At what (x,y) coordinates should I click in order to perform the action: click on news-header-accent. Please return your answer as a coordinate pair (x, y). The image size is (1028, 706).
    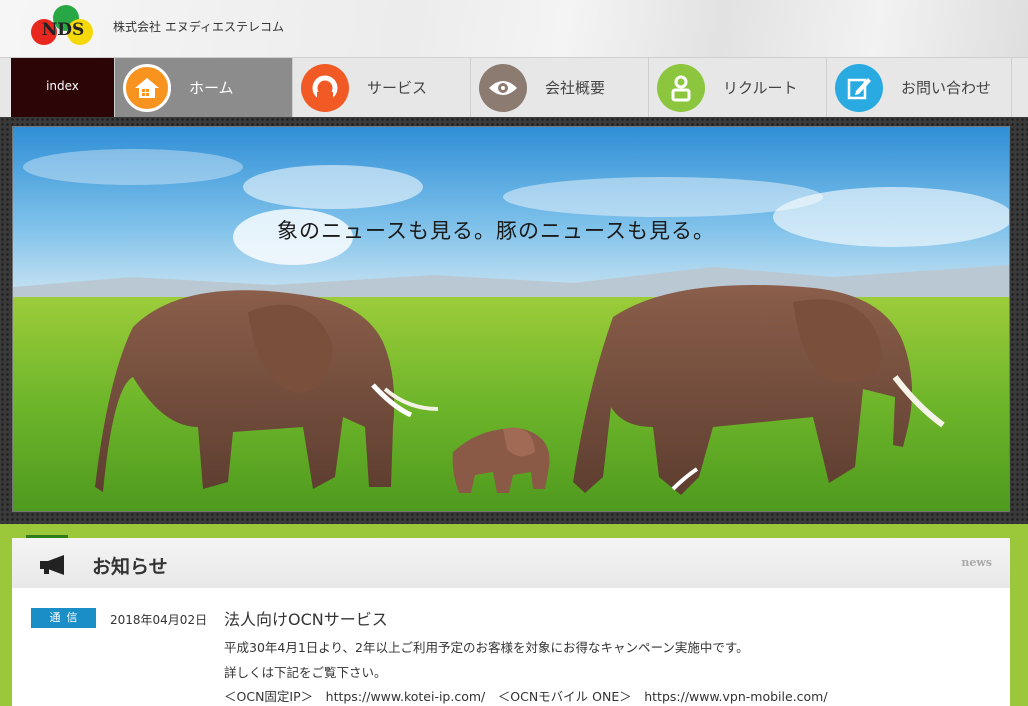
    Looking at the image, I should click on (47, 536).